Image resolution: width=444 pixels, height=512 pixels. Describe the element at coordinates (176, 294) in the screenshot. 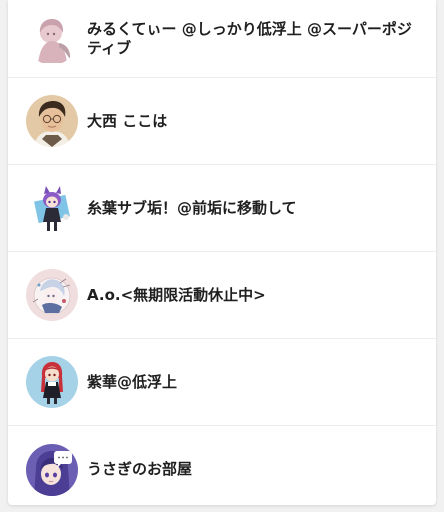

I see `user-name: A.o.<無期限活動休止中>` at that location.